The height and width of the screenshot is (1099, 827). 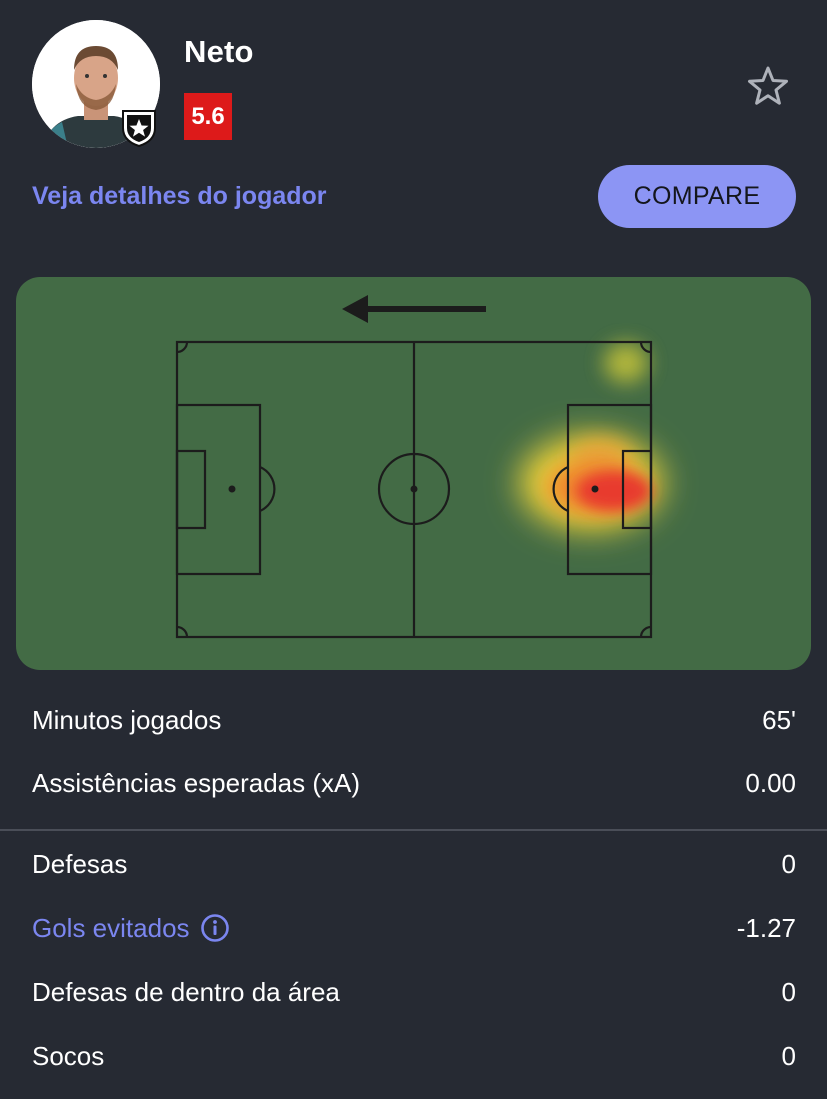 What do you see at coordinates (414, 1056) in the screenshot?
I see `stat-row-punches: Socos 0` at bounding box center [414, 1056].